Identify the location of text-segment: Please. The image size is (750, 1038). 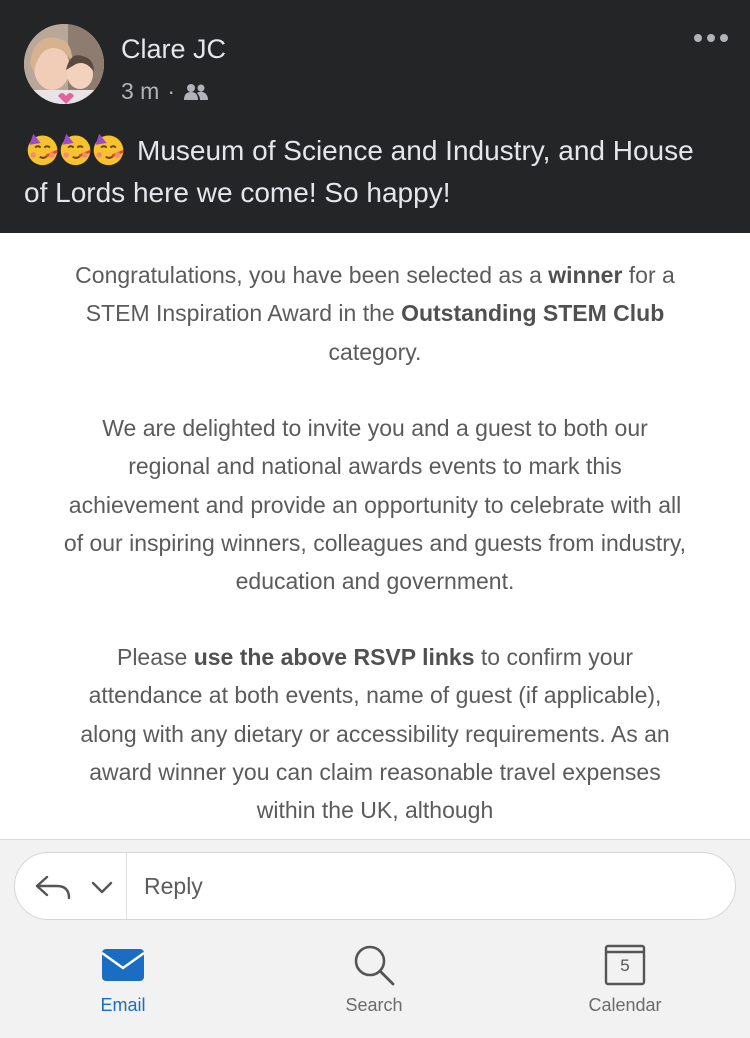
(155, 657).